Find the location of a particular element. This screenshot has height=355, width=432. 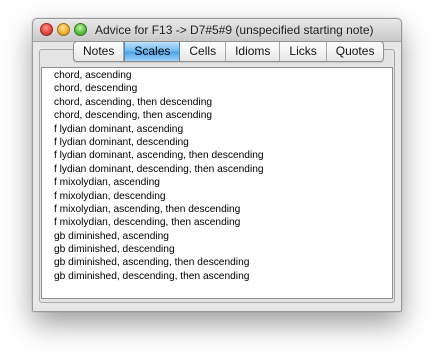

minimize-button is located at coordinates (63, 29).